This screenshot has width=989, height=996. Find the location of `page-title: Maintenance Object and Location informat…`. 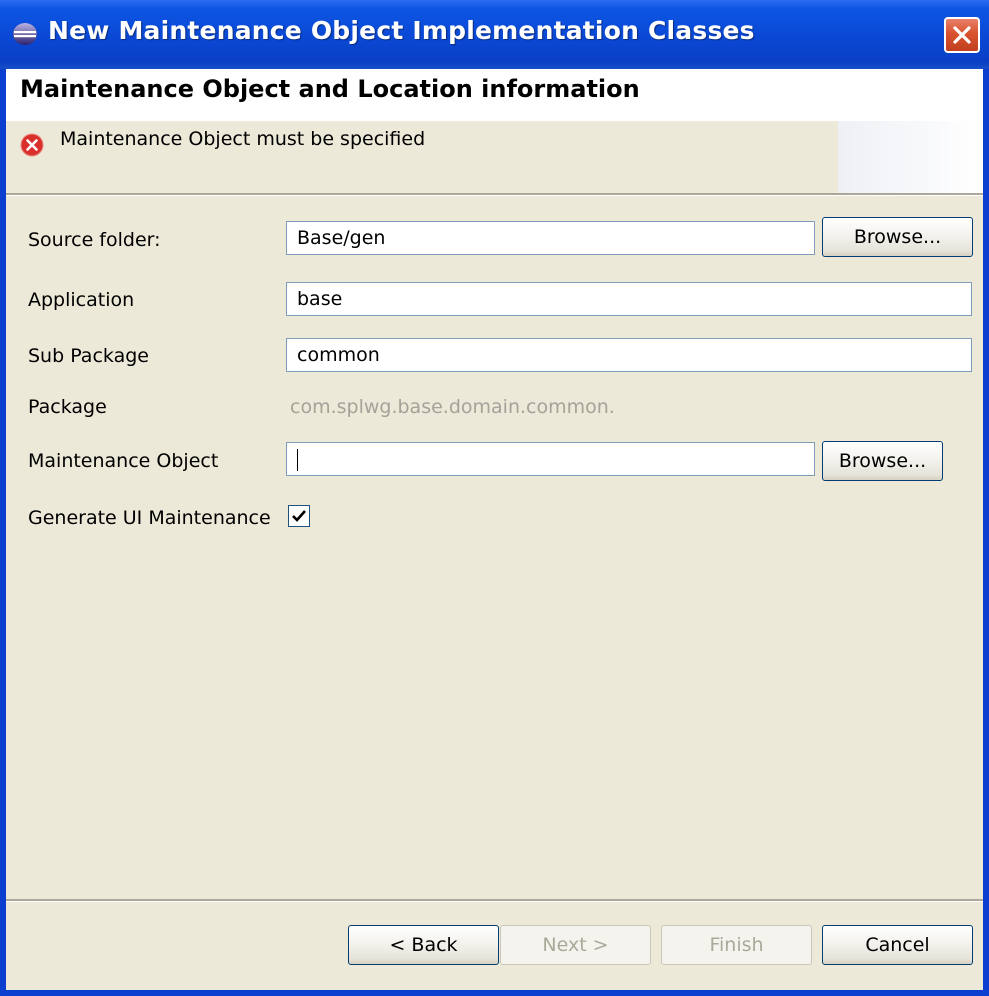

page-title: Maintenance Object and Location informat… is located at coordinates (330, 89).